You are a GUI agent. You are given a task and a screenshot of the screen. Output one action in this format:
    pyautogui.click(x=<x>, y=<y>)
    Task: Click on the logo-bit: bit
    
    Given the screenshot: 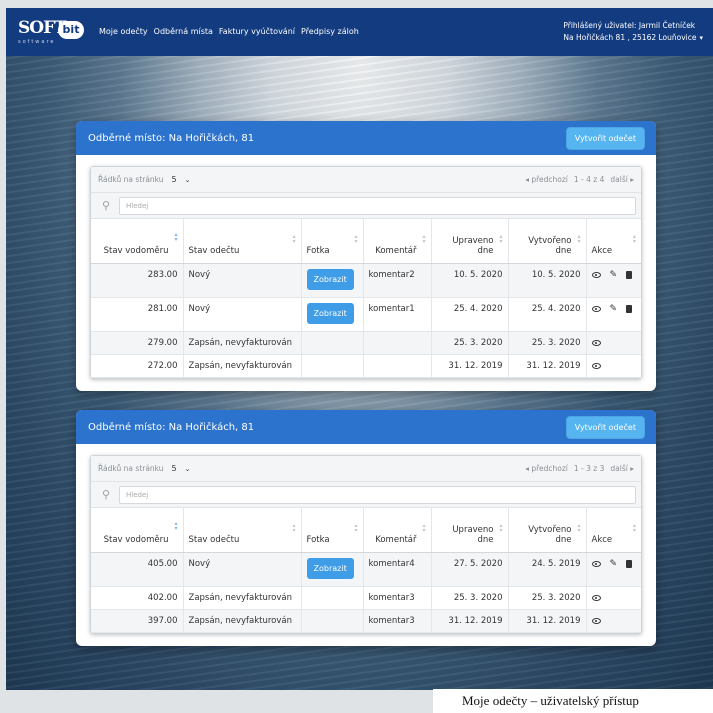 What is the action you would take?
    pyautogui.click(x=71, y=30)
    